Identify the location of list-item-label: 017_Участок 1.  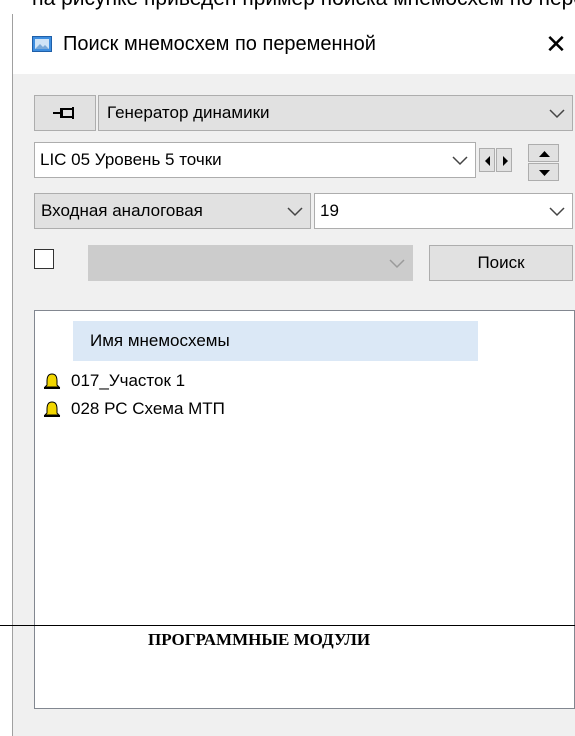
(128, 380).